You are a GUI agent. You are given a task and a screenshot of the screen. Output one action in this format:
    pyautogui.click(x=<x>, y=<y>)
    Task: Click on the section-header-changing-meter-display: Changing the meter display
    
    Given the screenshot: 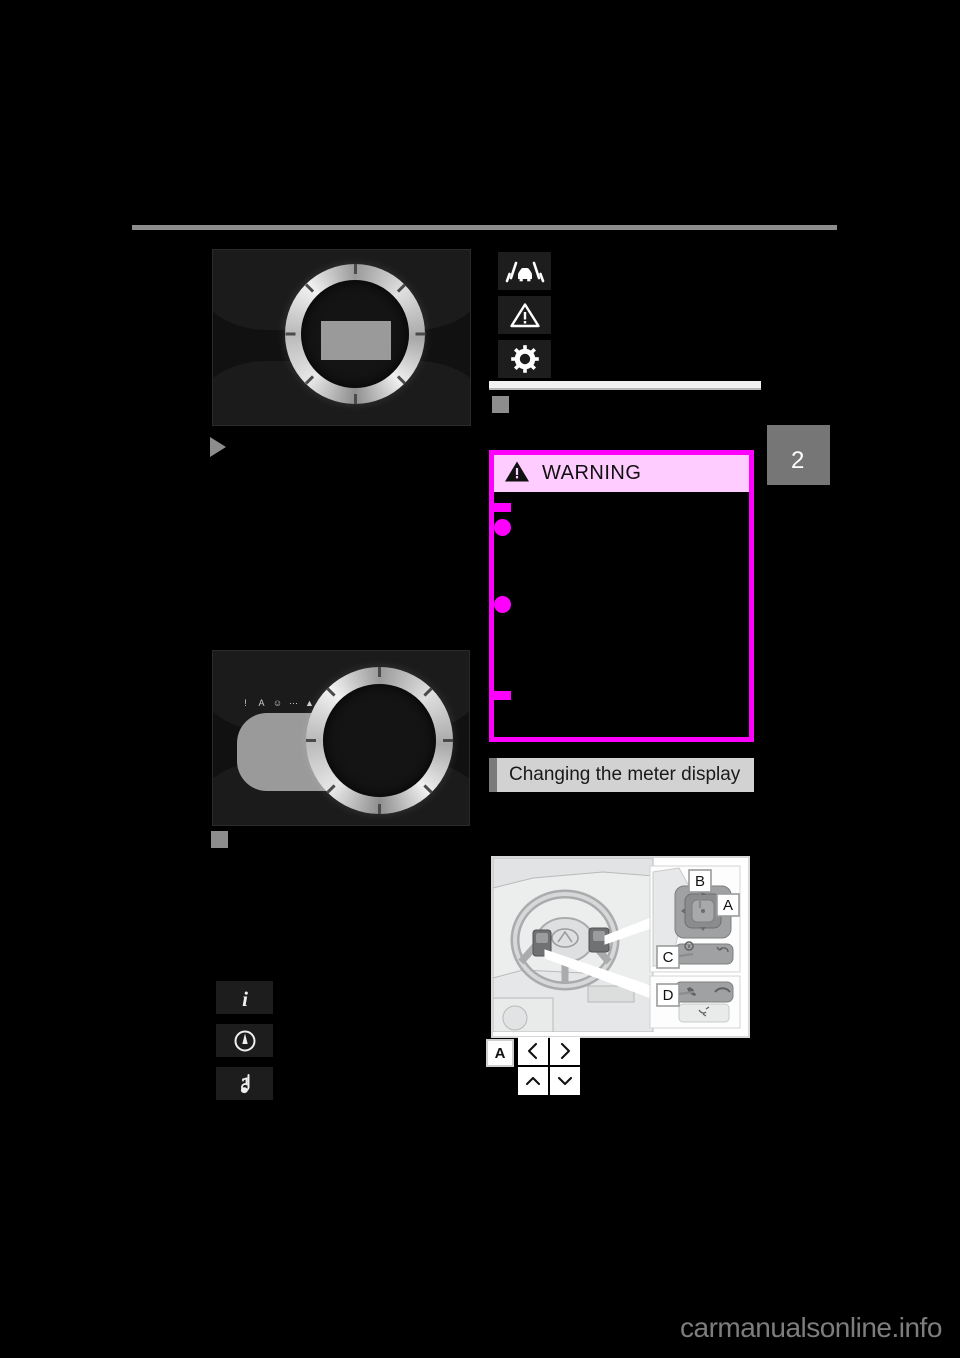 What is the action you would take?
    pyautogui.click(x=621, y=775)
    